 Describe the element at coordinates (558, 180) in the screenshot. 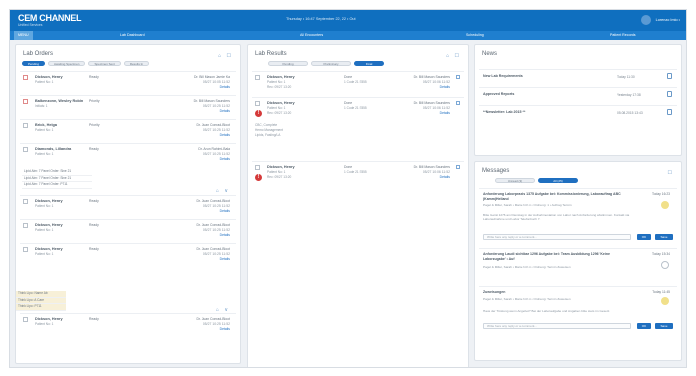

I see `filter-chip: All (25)` at that location.